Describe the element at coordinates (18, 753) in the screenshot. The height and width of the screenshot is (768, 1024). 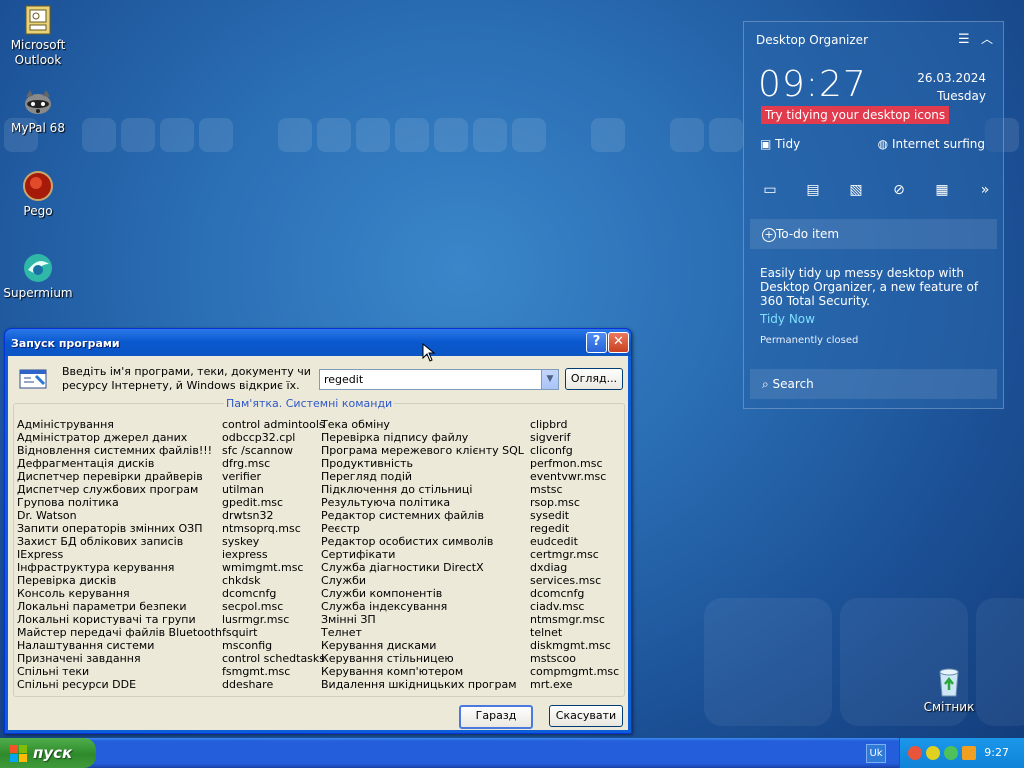
I see `windows-logo-icon` at that location.